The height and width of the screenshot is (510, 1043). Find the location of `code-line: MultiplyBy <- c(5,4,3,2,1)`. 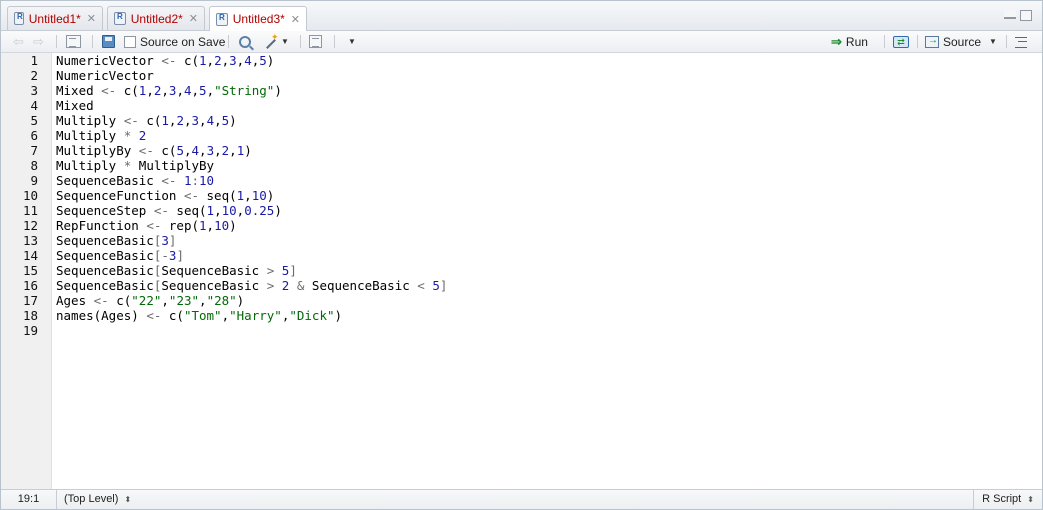

code-line: MultiplyBy <- c(5,4,3,2,1) is located at coordinates (154, 150).